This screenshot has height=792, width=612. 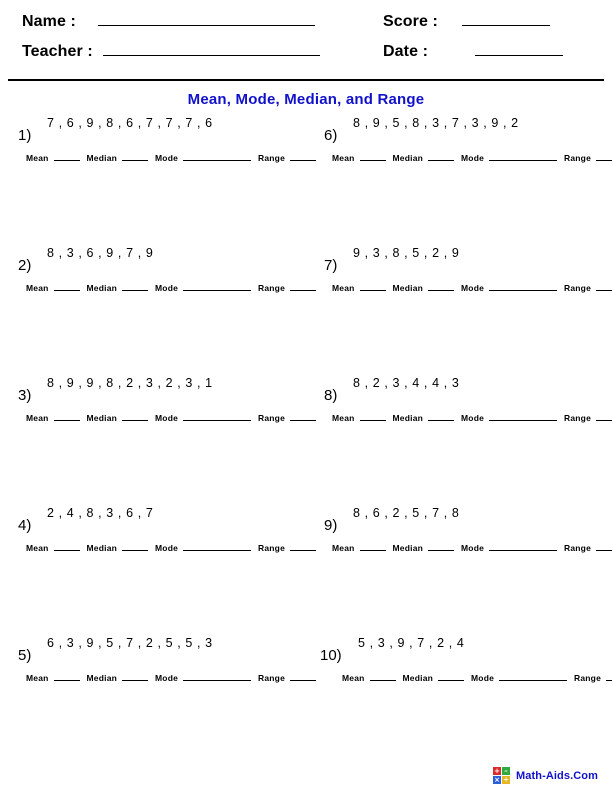 What do you see at coordinates (331, 135) in the screenshot?
I see `problem-number: 6)` at bounding box center [331, 135].